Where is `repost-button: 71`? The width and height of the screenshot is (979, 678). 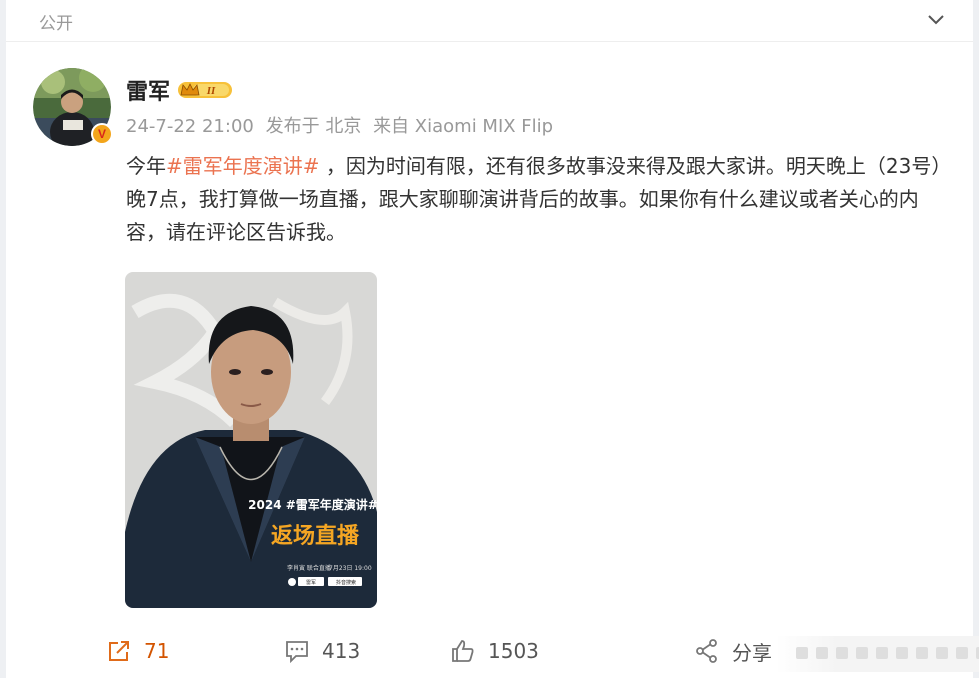
repost-button: 71 is located at coordinates (137, 651).